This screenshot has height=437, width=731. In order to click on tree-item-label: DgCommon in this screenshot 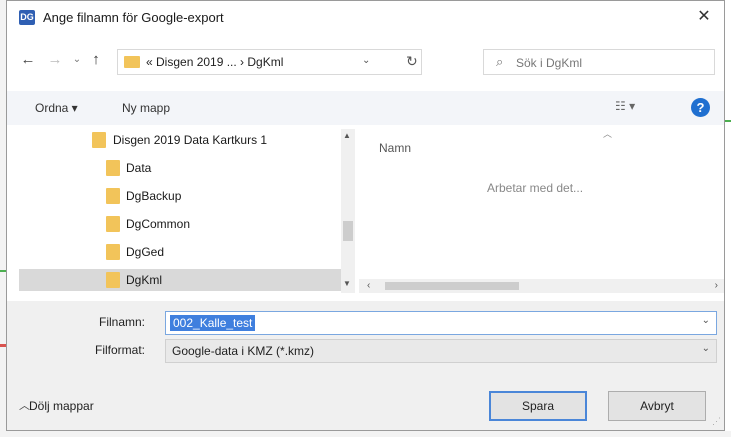, I will do `click(158, 224)`.